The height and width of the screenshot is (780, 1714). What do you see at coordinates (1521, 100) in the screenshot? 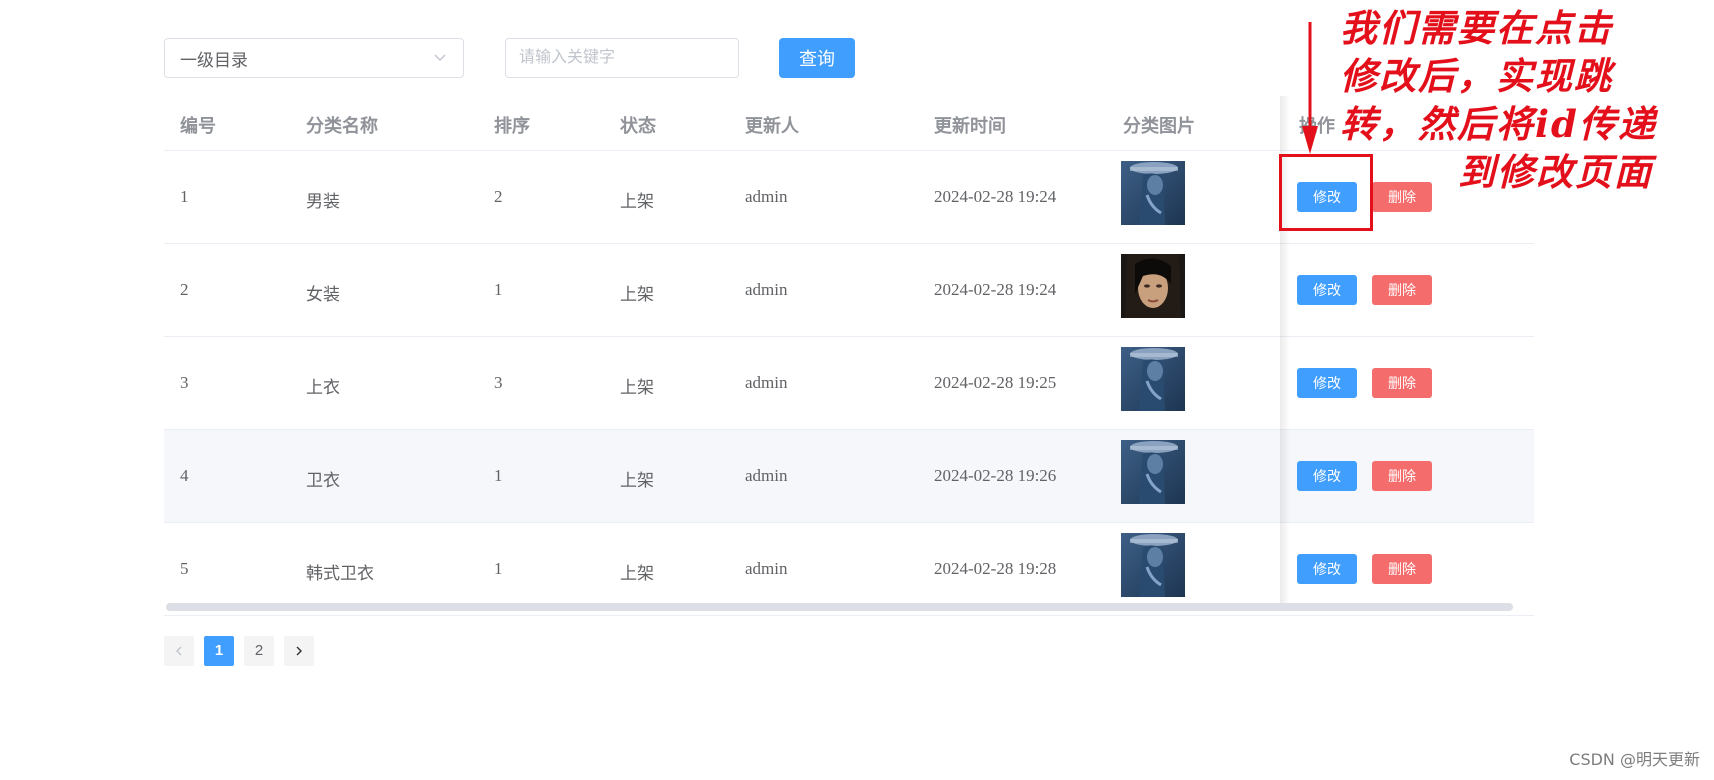
I see `annotation-note: 我们需要在点击 修改后，实现跳 转，然后将id传递 到修改页面` at bounding box center [1521, 100].